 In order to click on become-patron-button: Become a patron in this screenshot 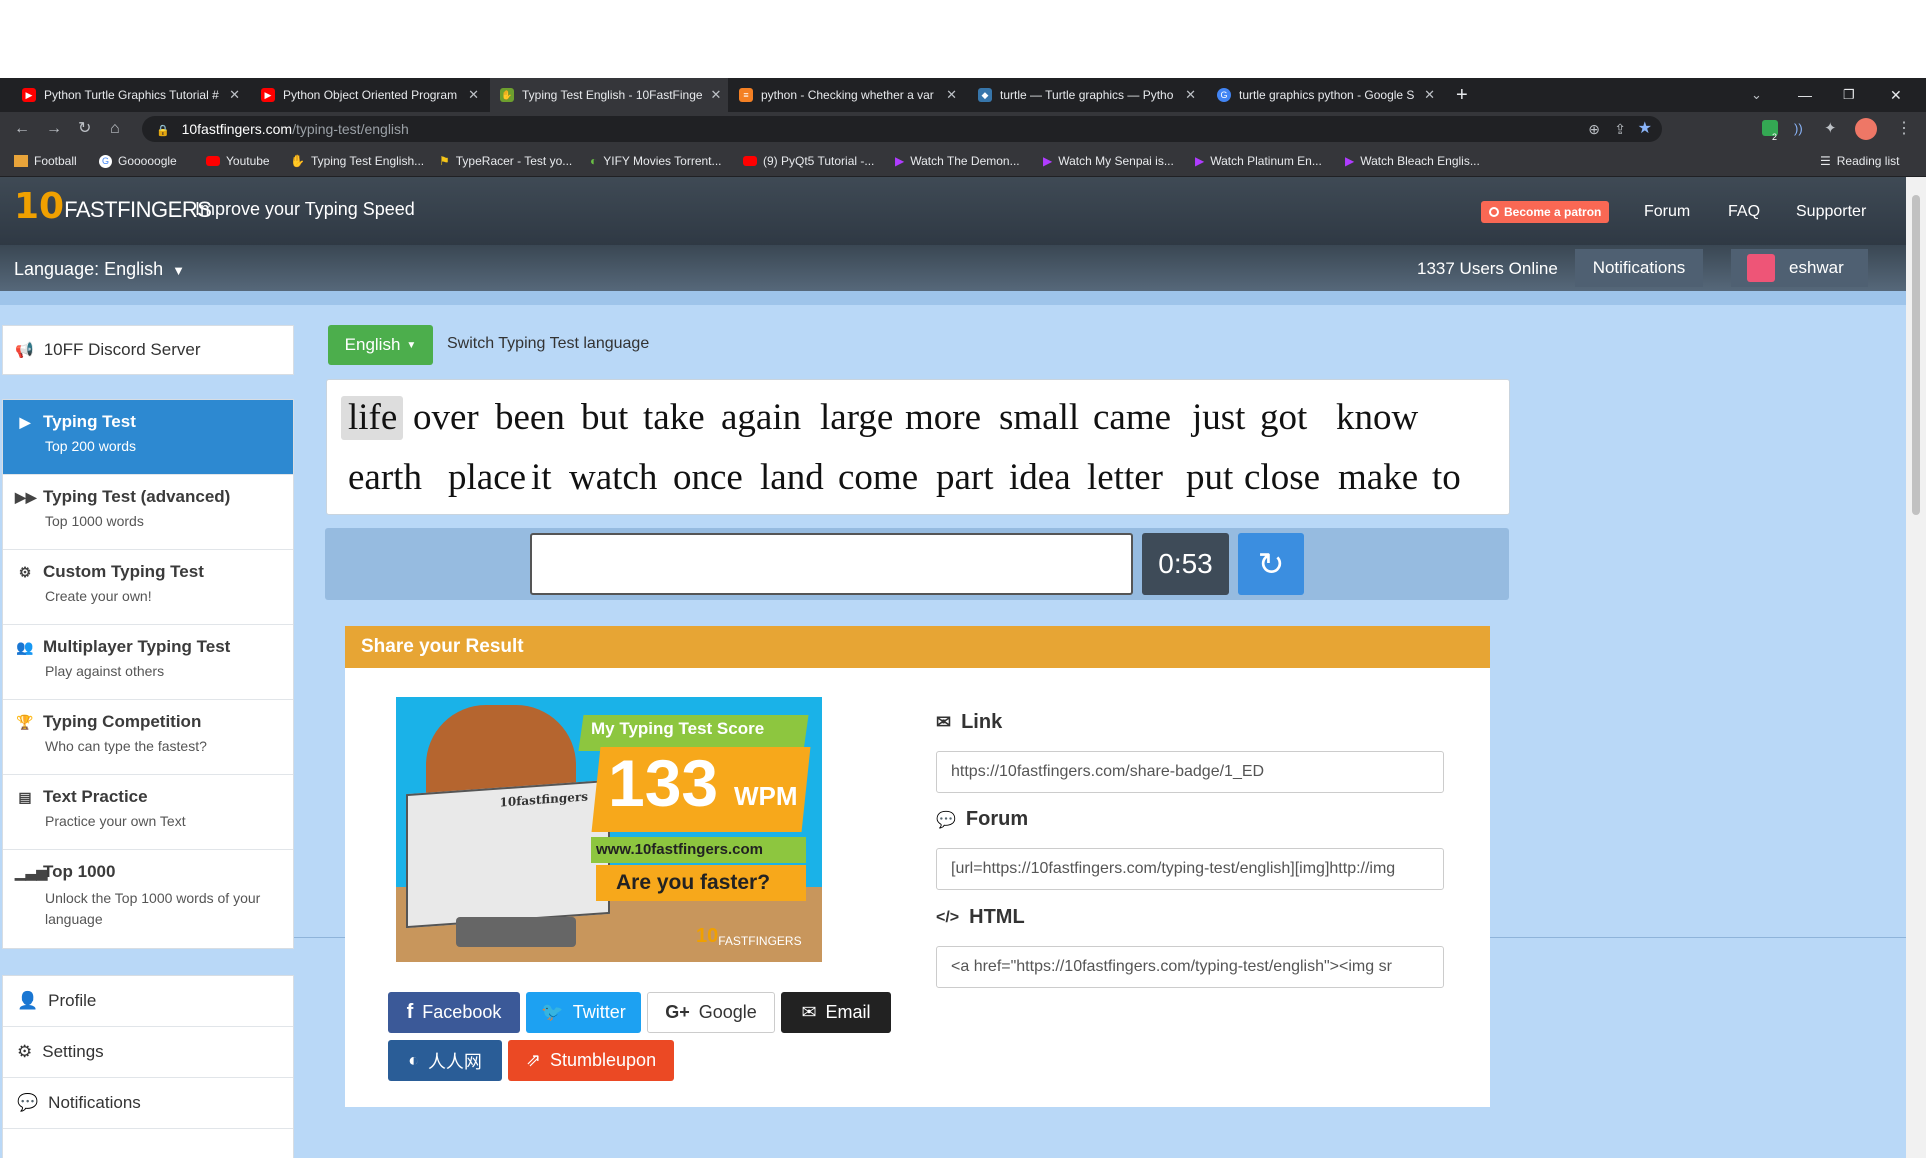, I will do `click(1545, 212)`.